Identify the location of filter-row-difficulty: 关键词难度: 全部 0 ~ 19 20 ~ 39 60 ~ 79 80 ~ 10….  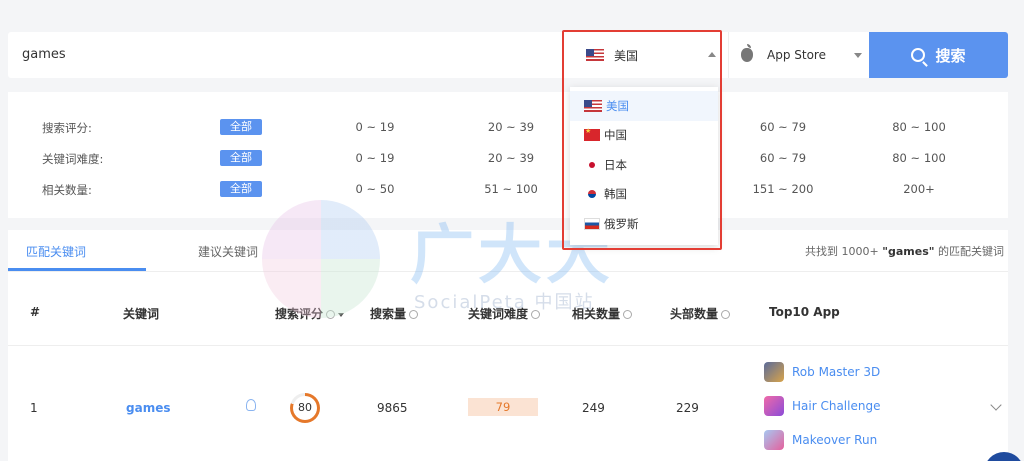
(508, 159).